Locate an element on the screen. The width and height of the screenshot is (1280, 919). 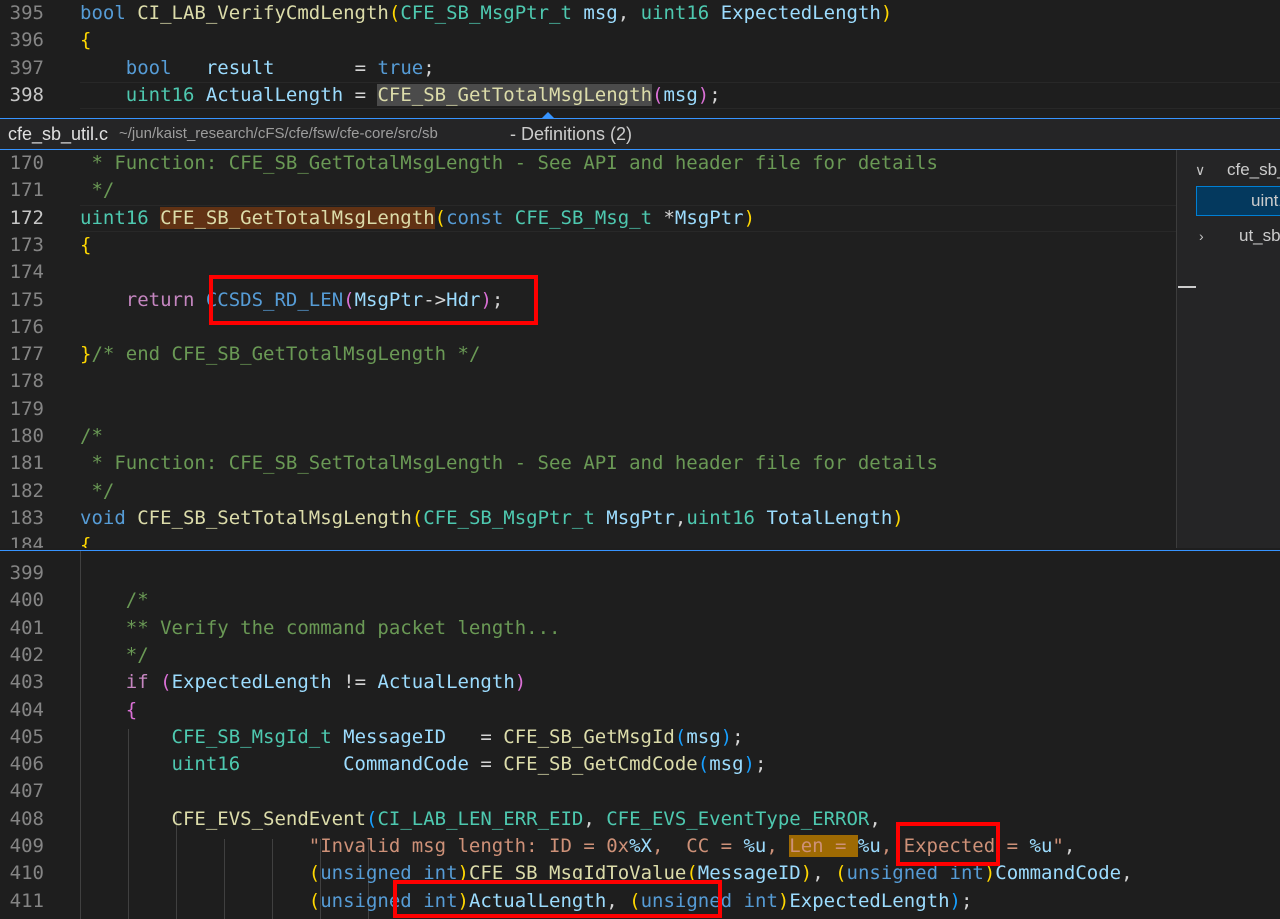
code-token: != is located at coordinates (354, 682).